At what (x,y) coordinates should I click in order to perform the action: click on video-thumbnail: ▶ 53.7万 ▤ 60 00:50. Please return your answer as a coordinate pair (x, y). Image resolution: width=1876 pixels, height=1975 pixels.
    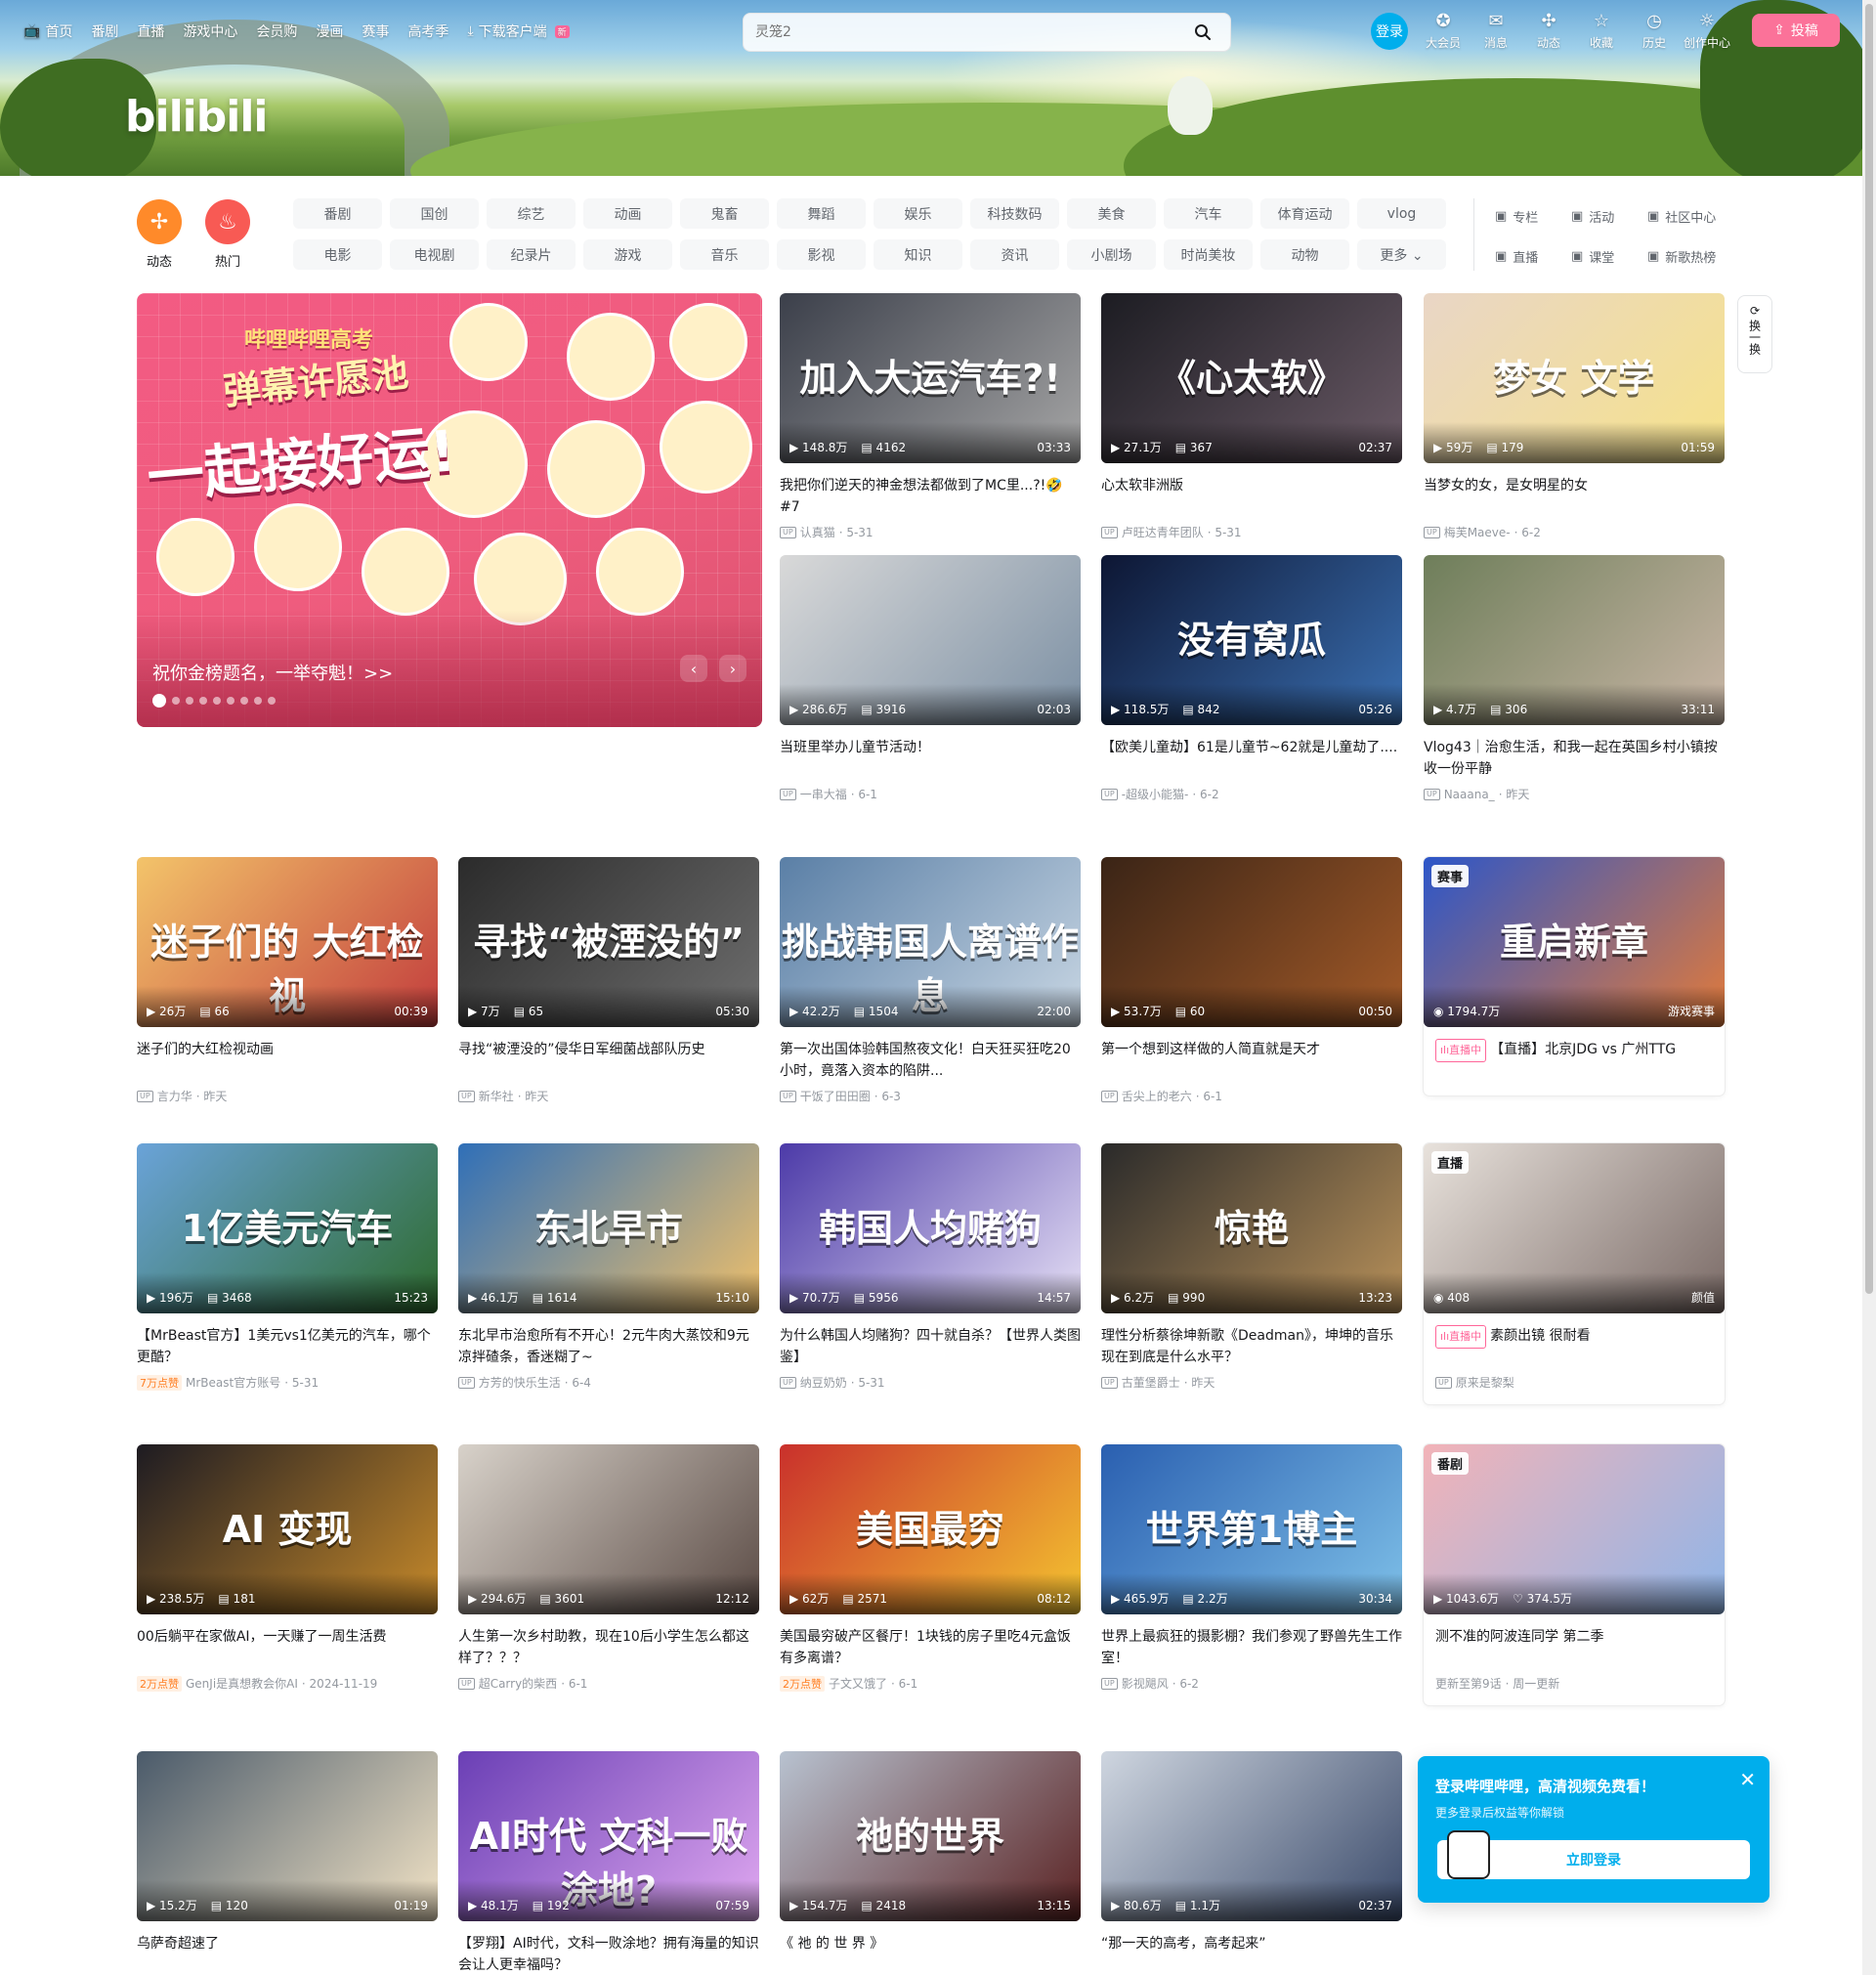
    Looking at the image, I should click on (1251, 942).